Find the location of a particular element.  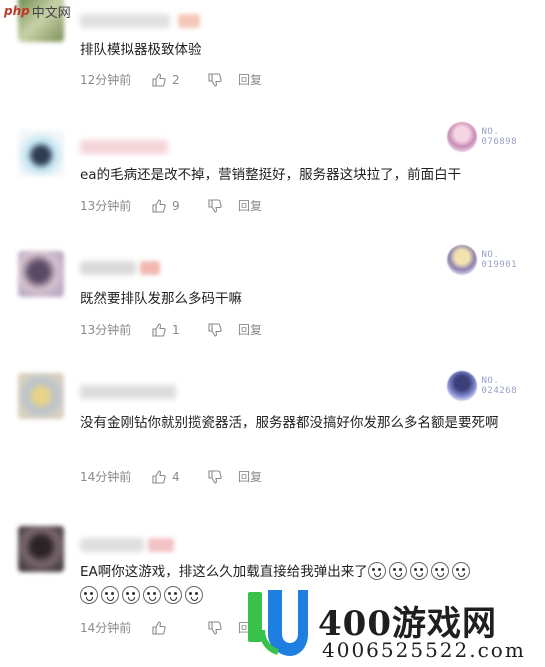

comment-text: ea的毛病还是改不掉，营销整挺好，服务器这块拉了，前面白干 is located at coordinates (271, 175).